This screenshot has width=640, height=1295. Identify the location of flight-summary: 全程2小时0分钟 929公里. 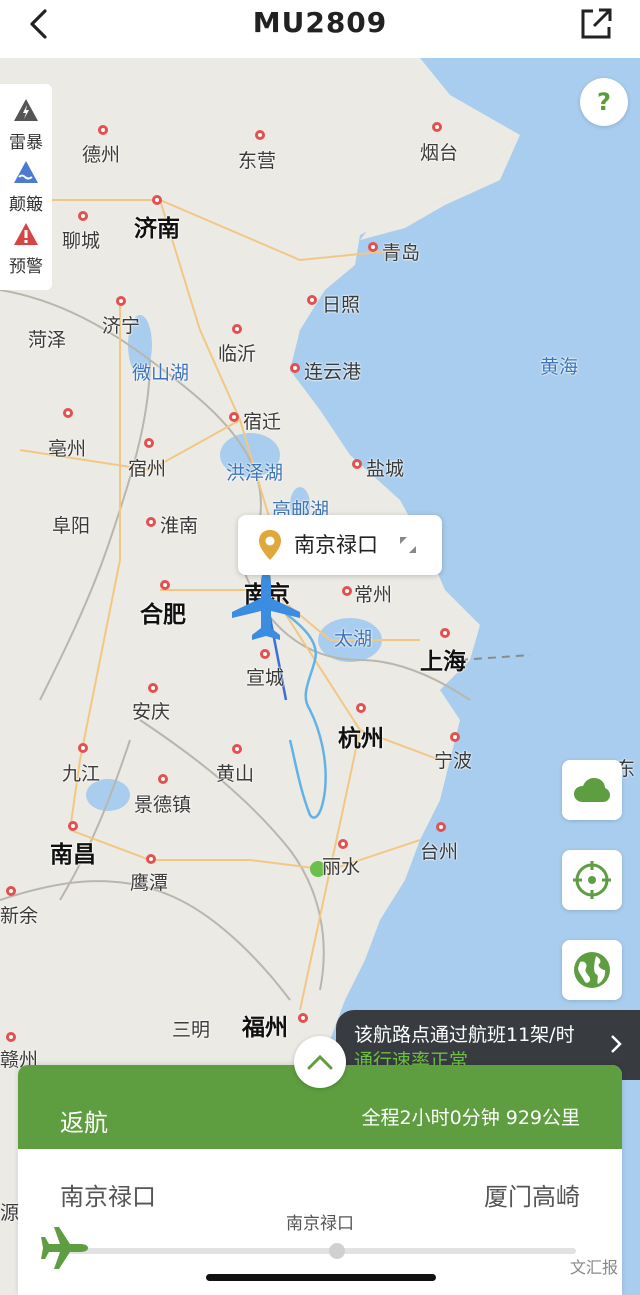
(470, 1118).